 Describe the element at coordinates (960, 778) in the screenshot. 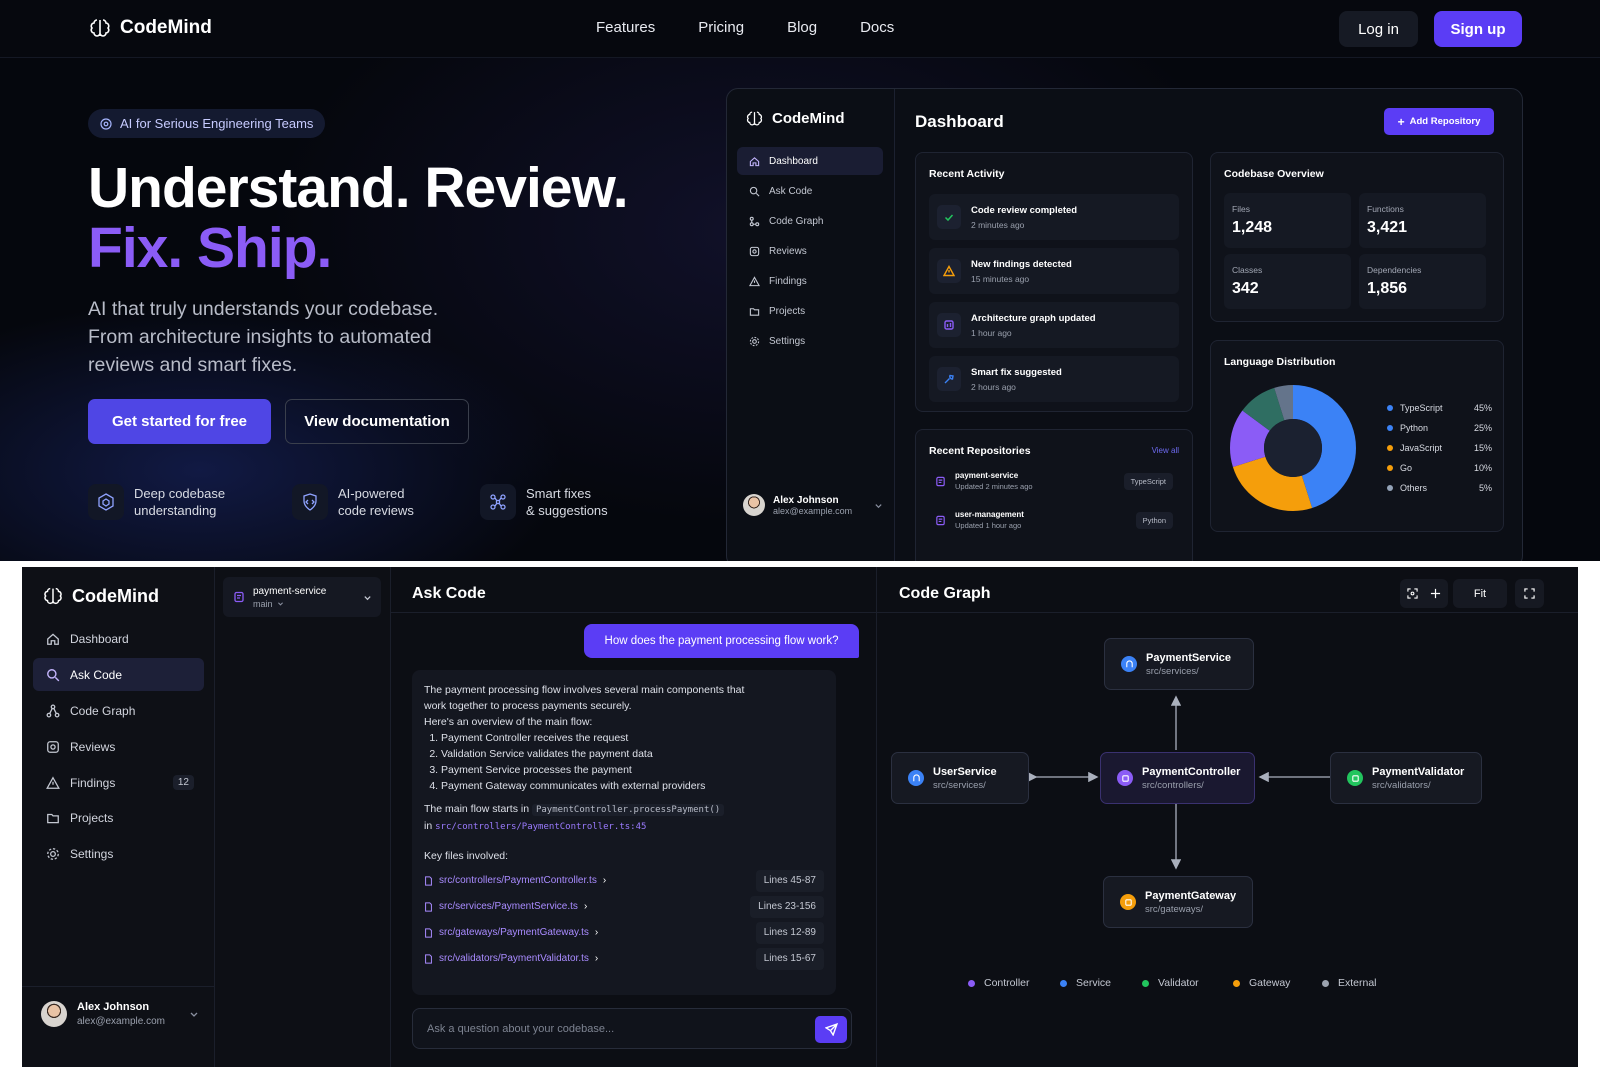

I see `graph-node-user-service: UserService src/services/` at that location.